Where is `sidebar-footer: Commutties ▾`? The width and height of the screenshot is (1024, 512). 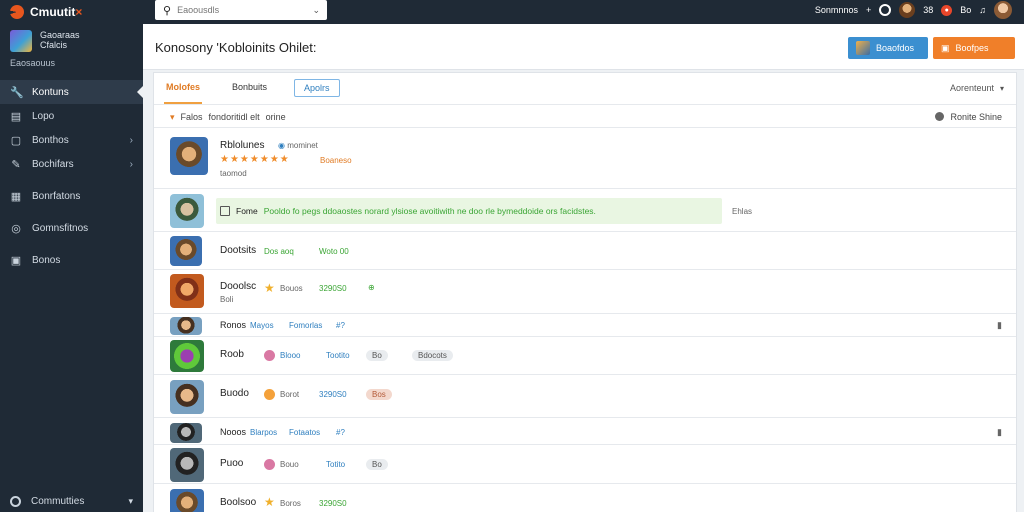 sidebar-footer: Commutties ▾ is located at coordinates (71, 501).